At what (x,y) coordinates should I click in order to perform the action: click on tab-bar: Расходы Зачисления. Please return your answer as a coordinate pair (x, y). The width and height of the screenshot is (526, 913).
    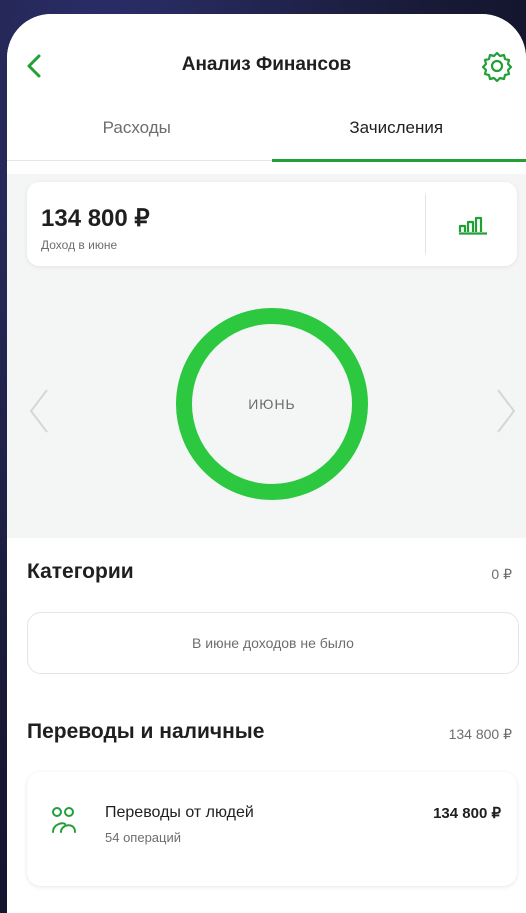
    Looking at the image, I should click on (266, 138).